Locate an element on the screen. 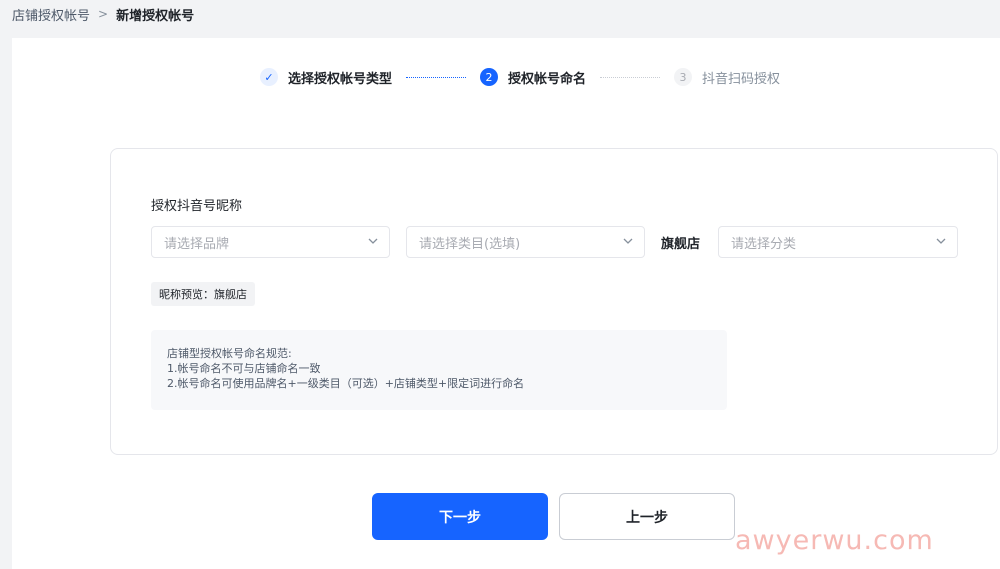  preview-value: 旗舰店 is located at coordinates (230, 294).